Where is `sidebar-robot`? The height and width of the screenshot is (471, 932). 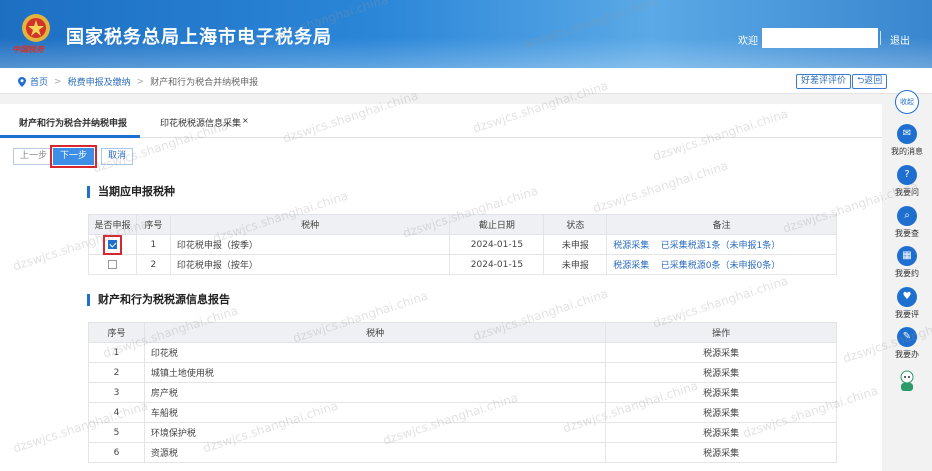 sidebar-robot is located at coordinates (907, 382).